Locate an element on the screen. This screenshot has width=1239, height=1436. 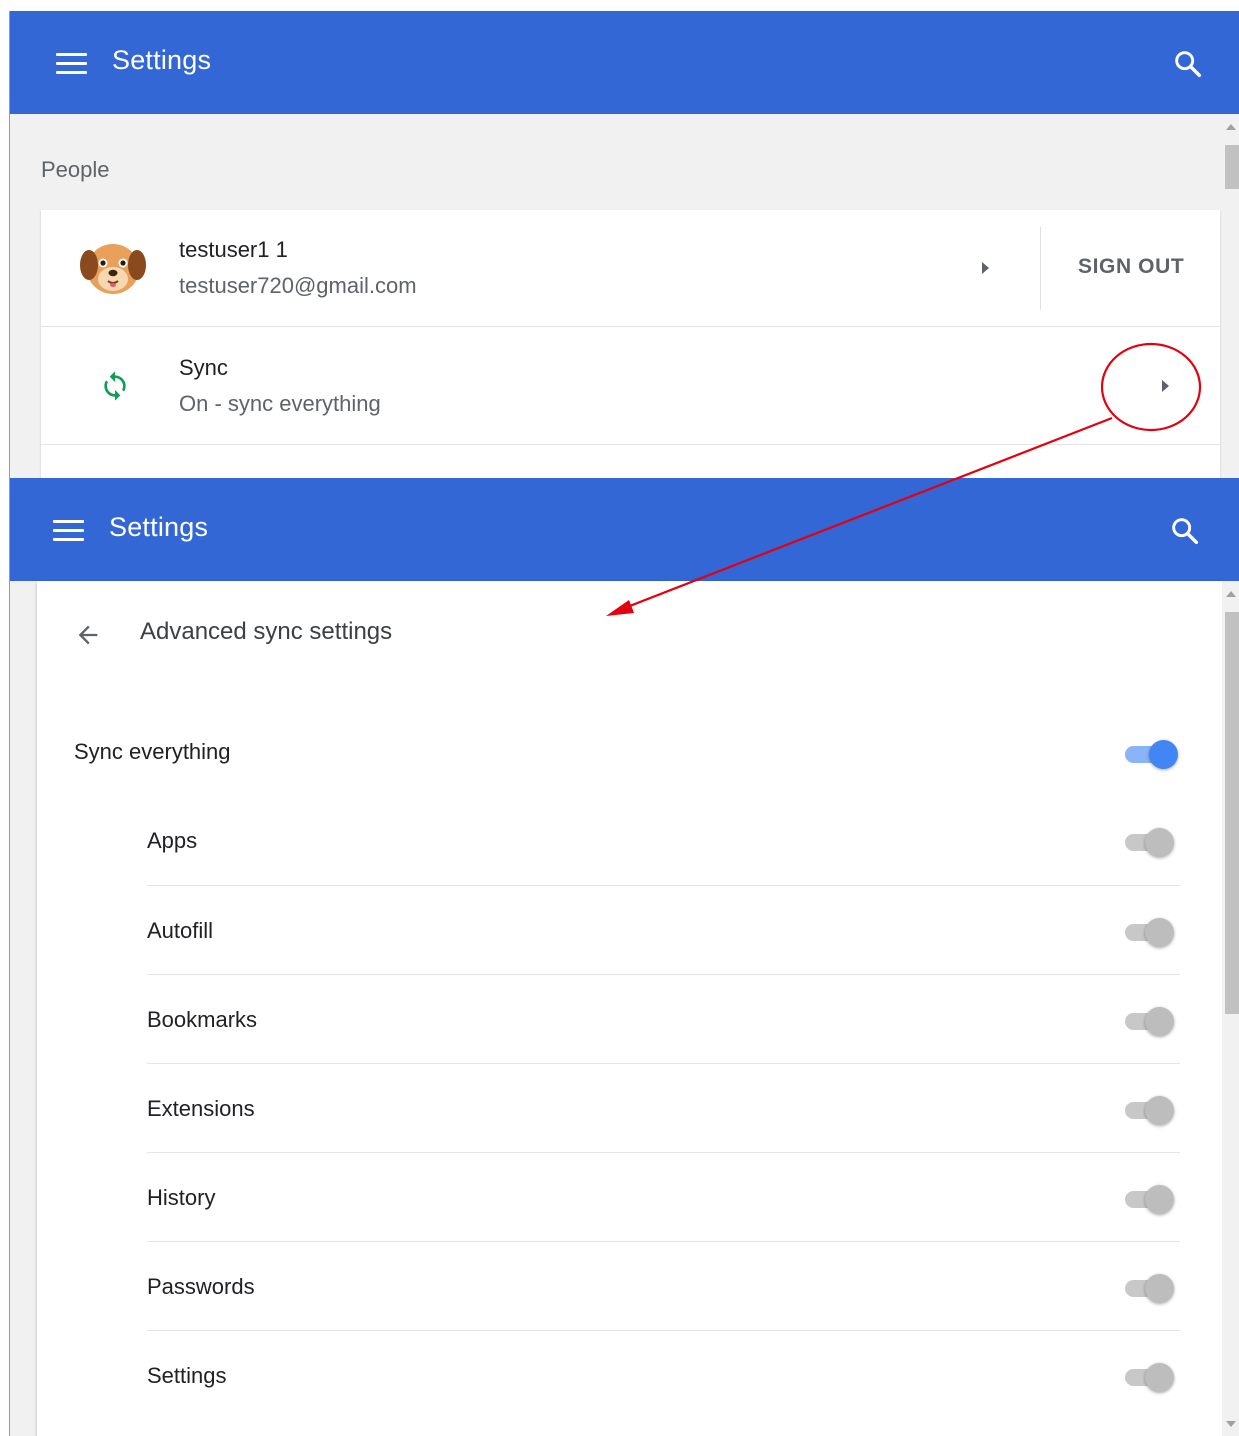
sync-row: Sync On - sync everything is located at coordinates (630, 386).